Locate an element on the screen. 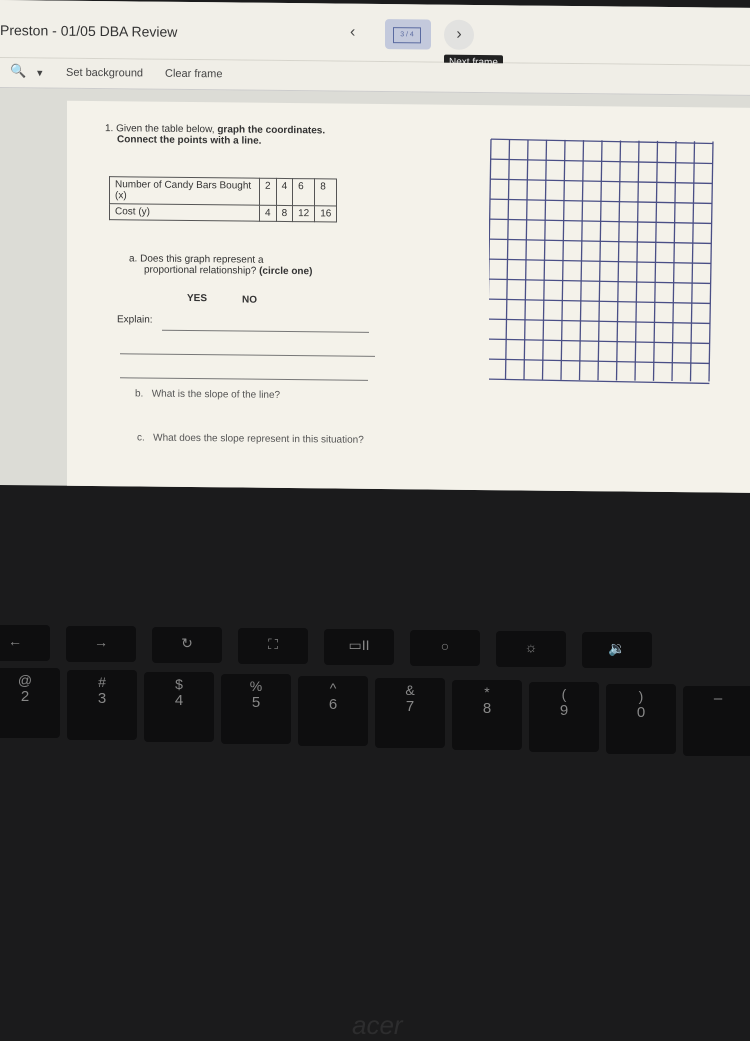  acer-logo: acer is located at coordinates (377, 1025).